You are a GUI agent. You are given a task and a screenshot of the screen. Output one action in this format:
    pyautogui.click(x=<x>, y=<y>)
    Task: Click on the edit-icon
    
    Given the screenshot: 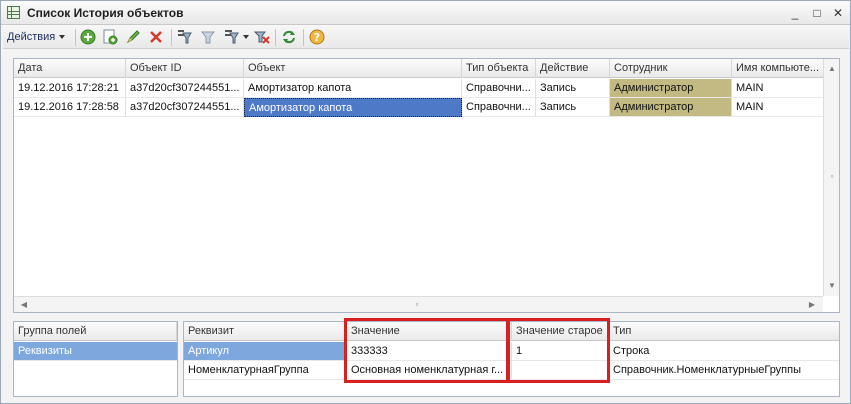 What is the action you would take?
    pyautogui.click(x=133, y=37)
    